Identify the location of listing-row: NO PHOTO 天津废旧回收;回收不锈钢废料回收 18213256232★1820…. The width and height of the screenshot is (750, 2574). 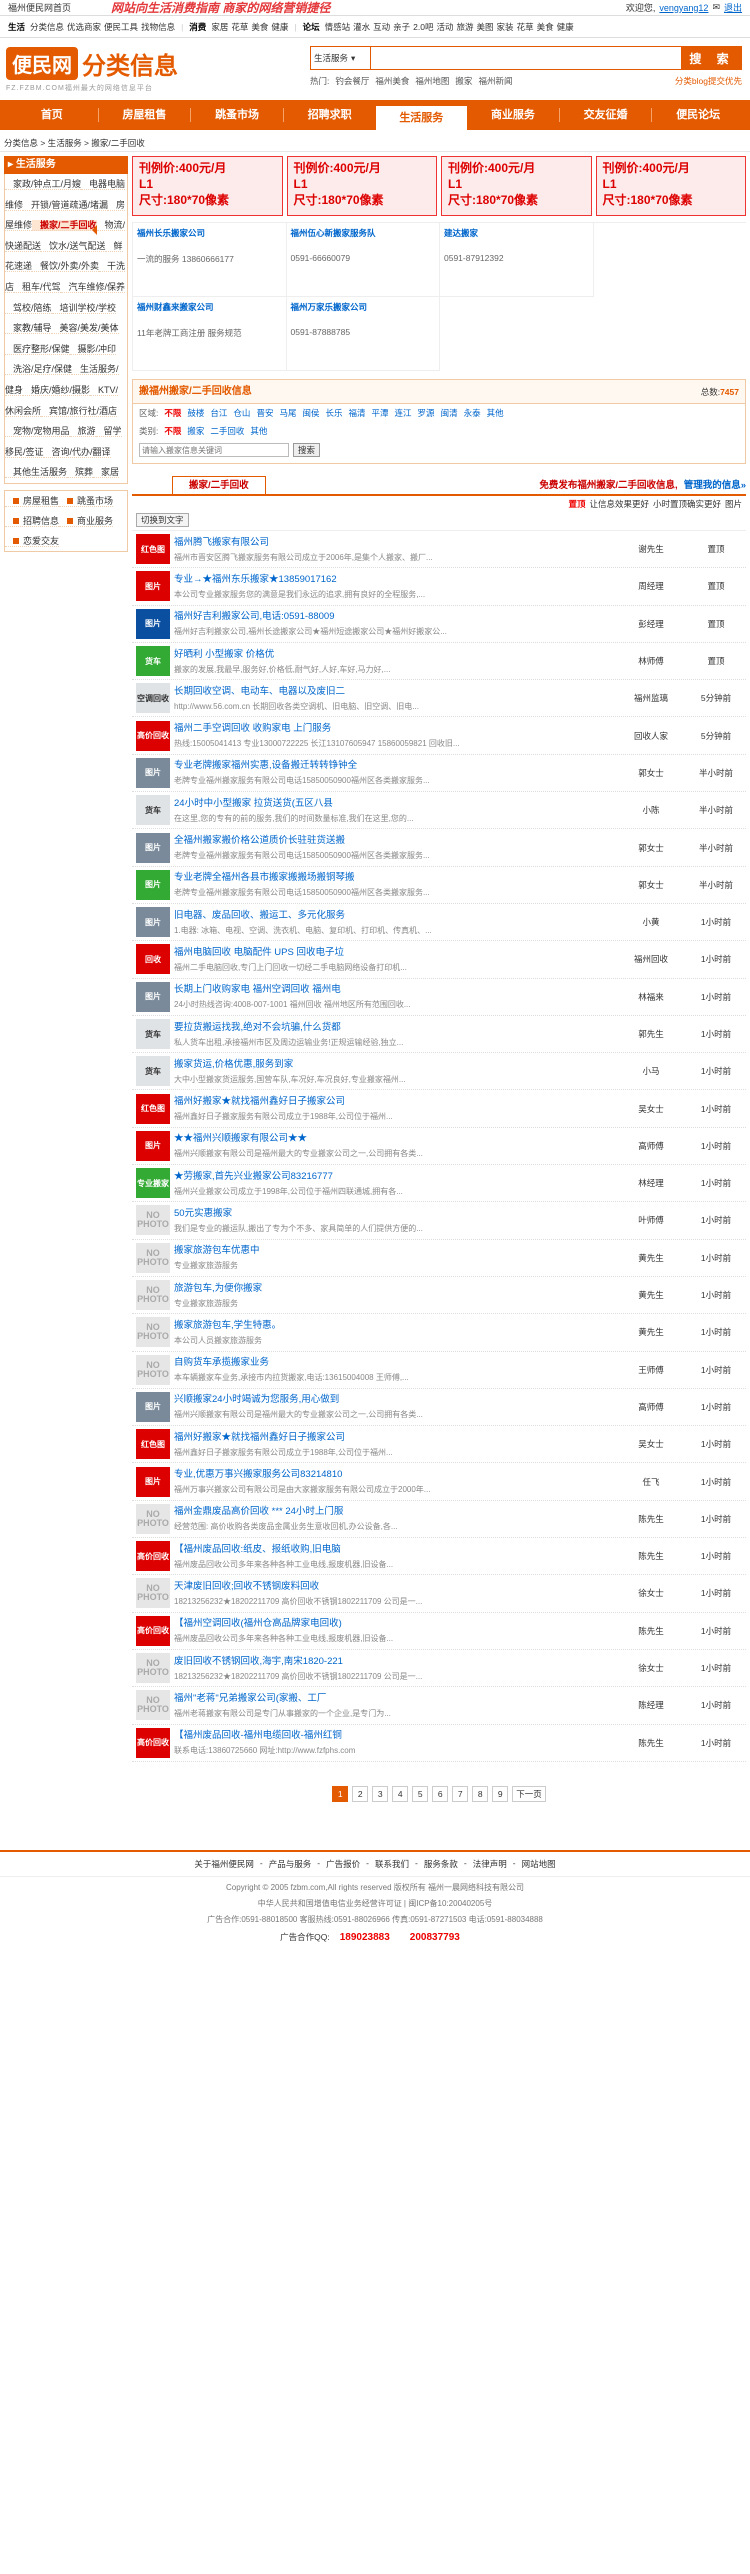
(439, 1594).